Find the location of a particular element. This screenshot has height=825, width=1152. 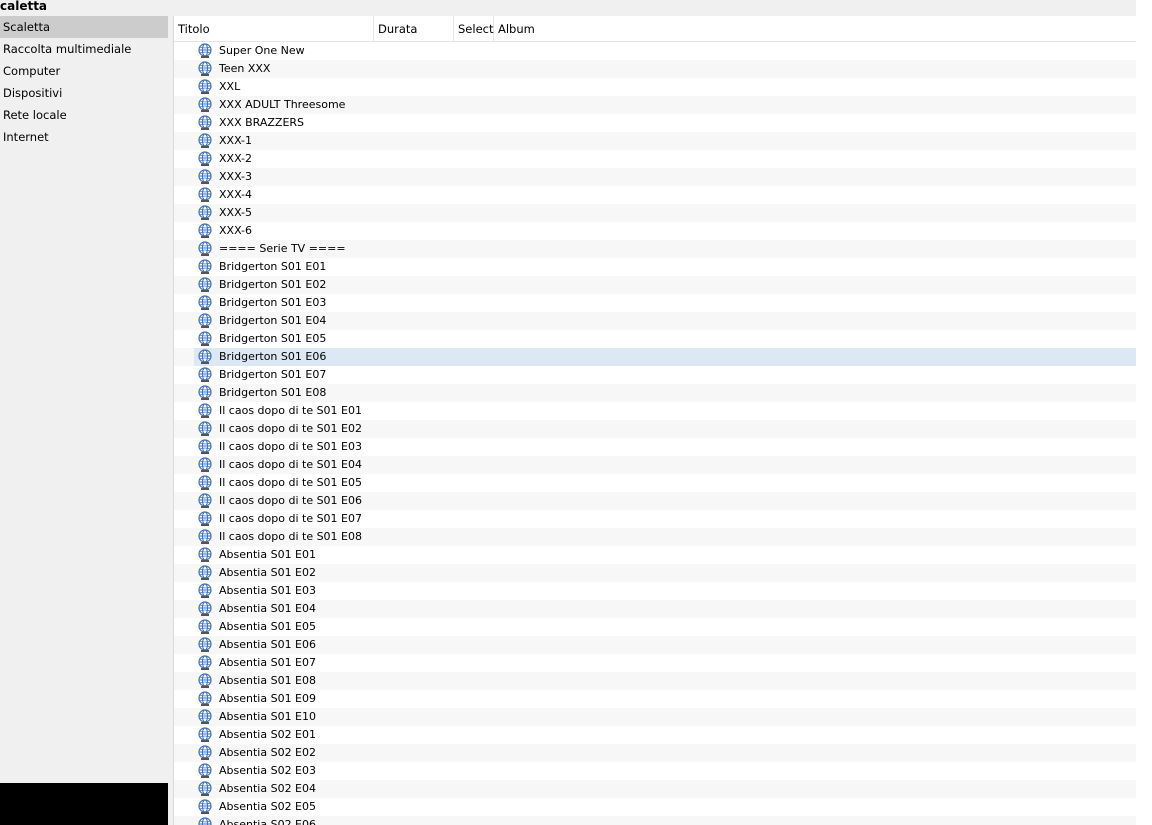

sidebar-item-rete-locale: Rete locale is located at coordinates (84, 115).